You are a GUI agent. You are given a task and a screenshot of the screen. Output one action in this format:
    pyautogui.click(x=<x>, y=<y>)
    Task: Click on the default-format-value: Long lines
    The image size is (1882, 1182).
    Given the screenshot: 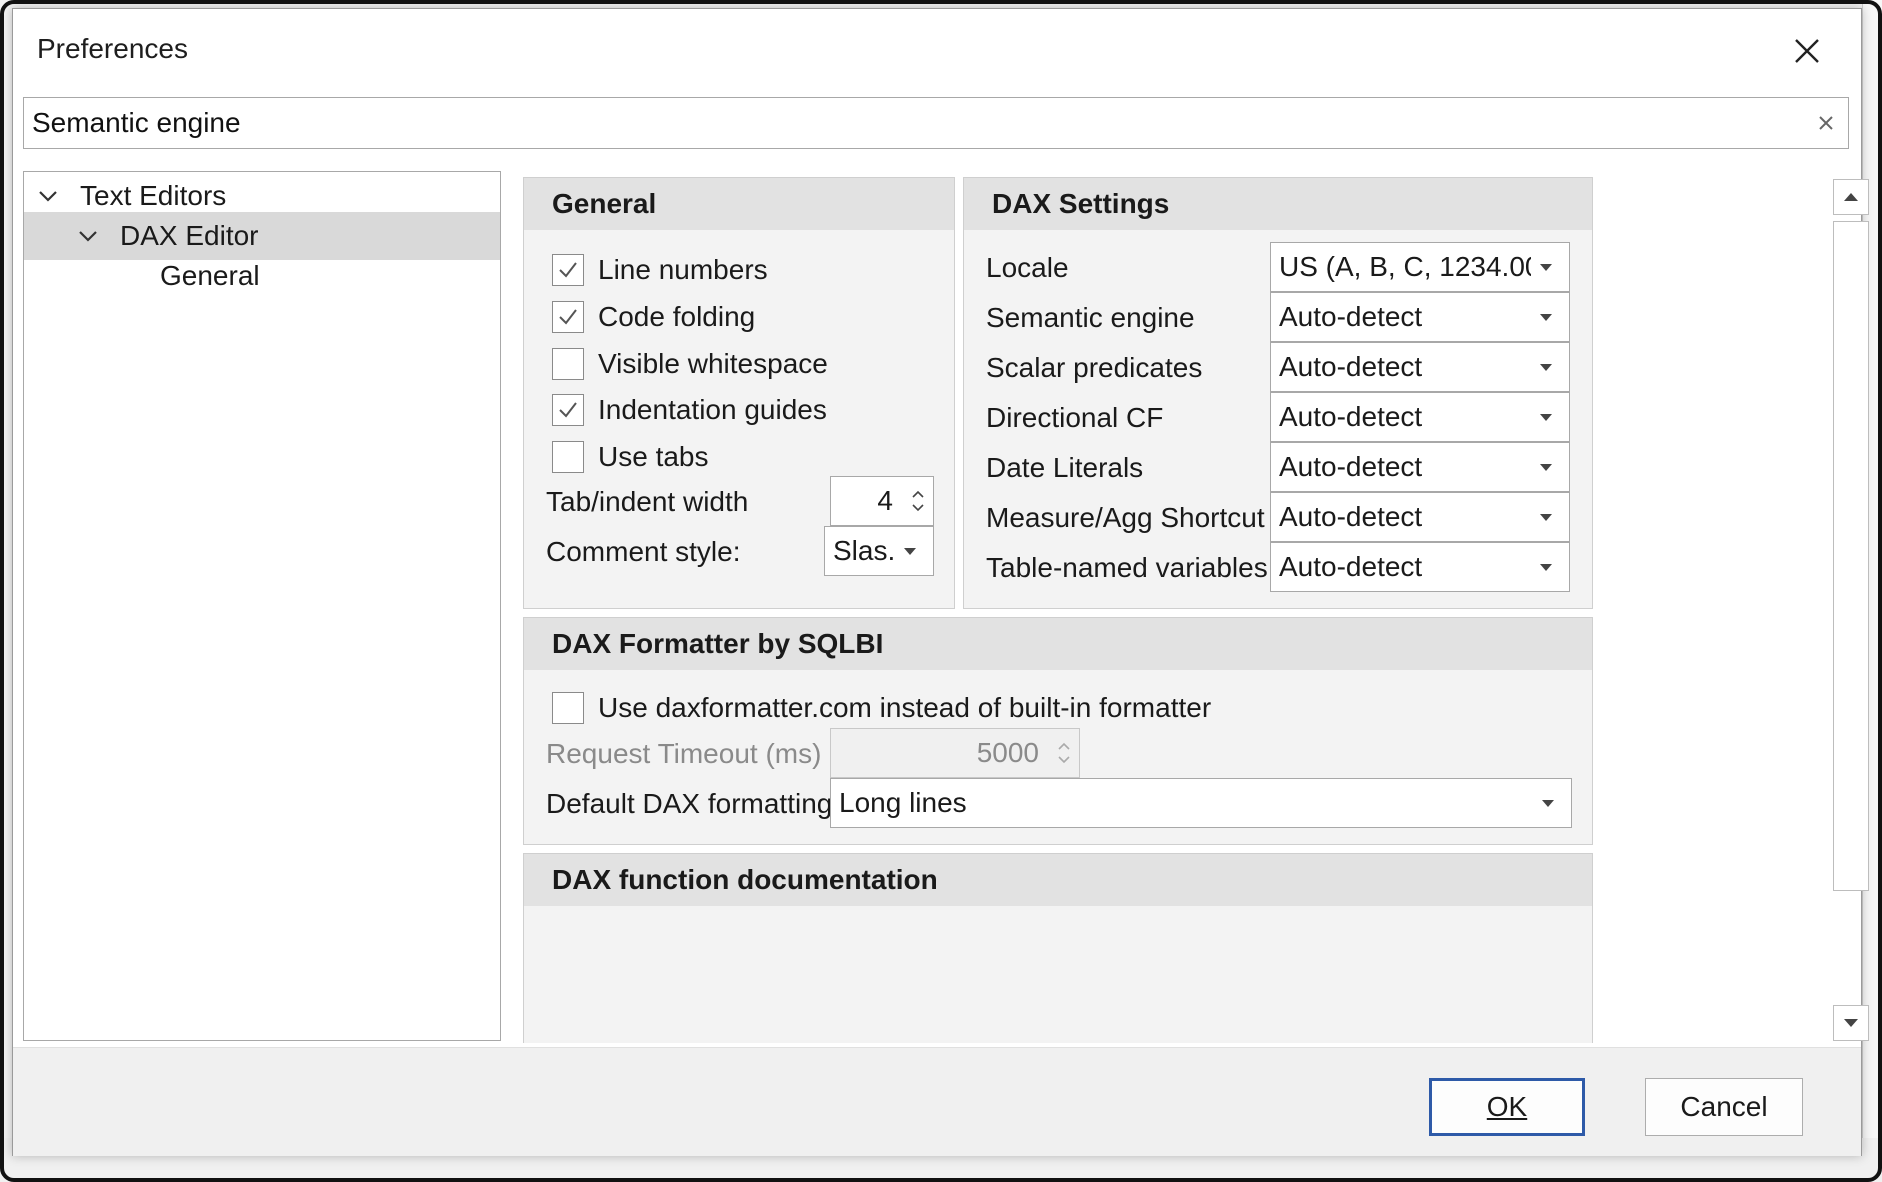 What is the action you would take?
    pyautogui.click(x=903, y=802)
    